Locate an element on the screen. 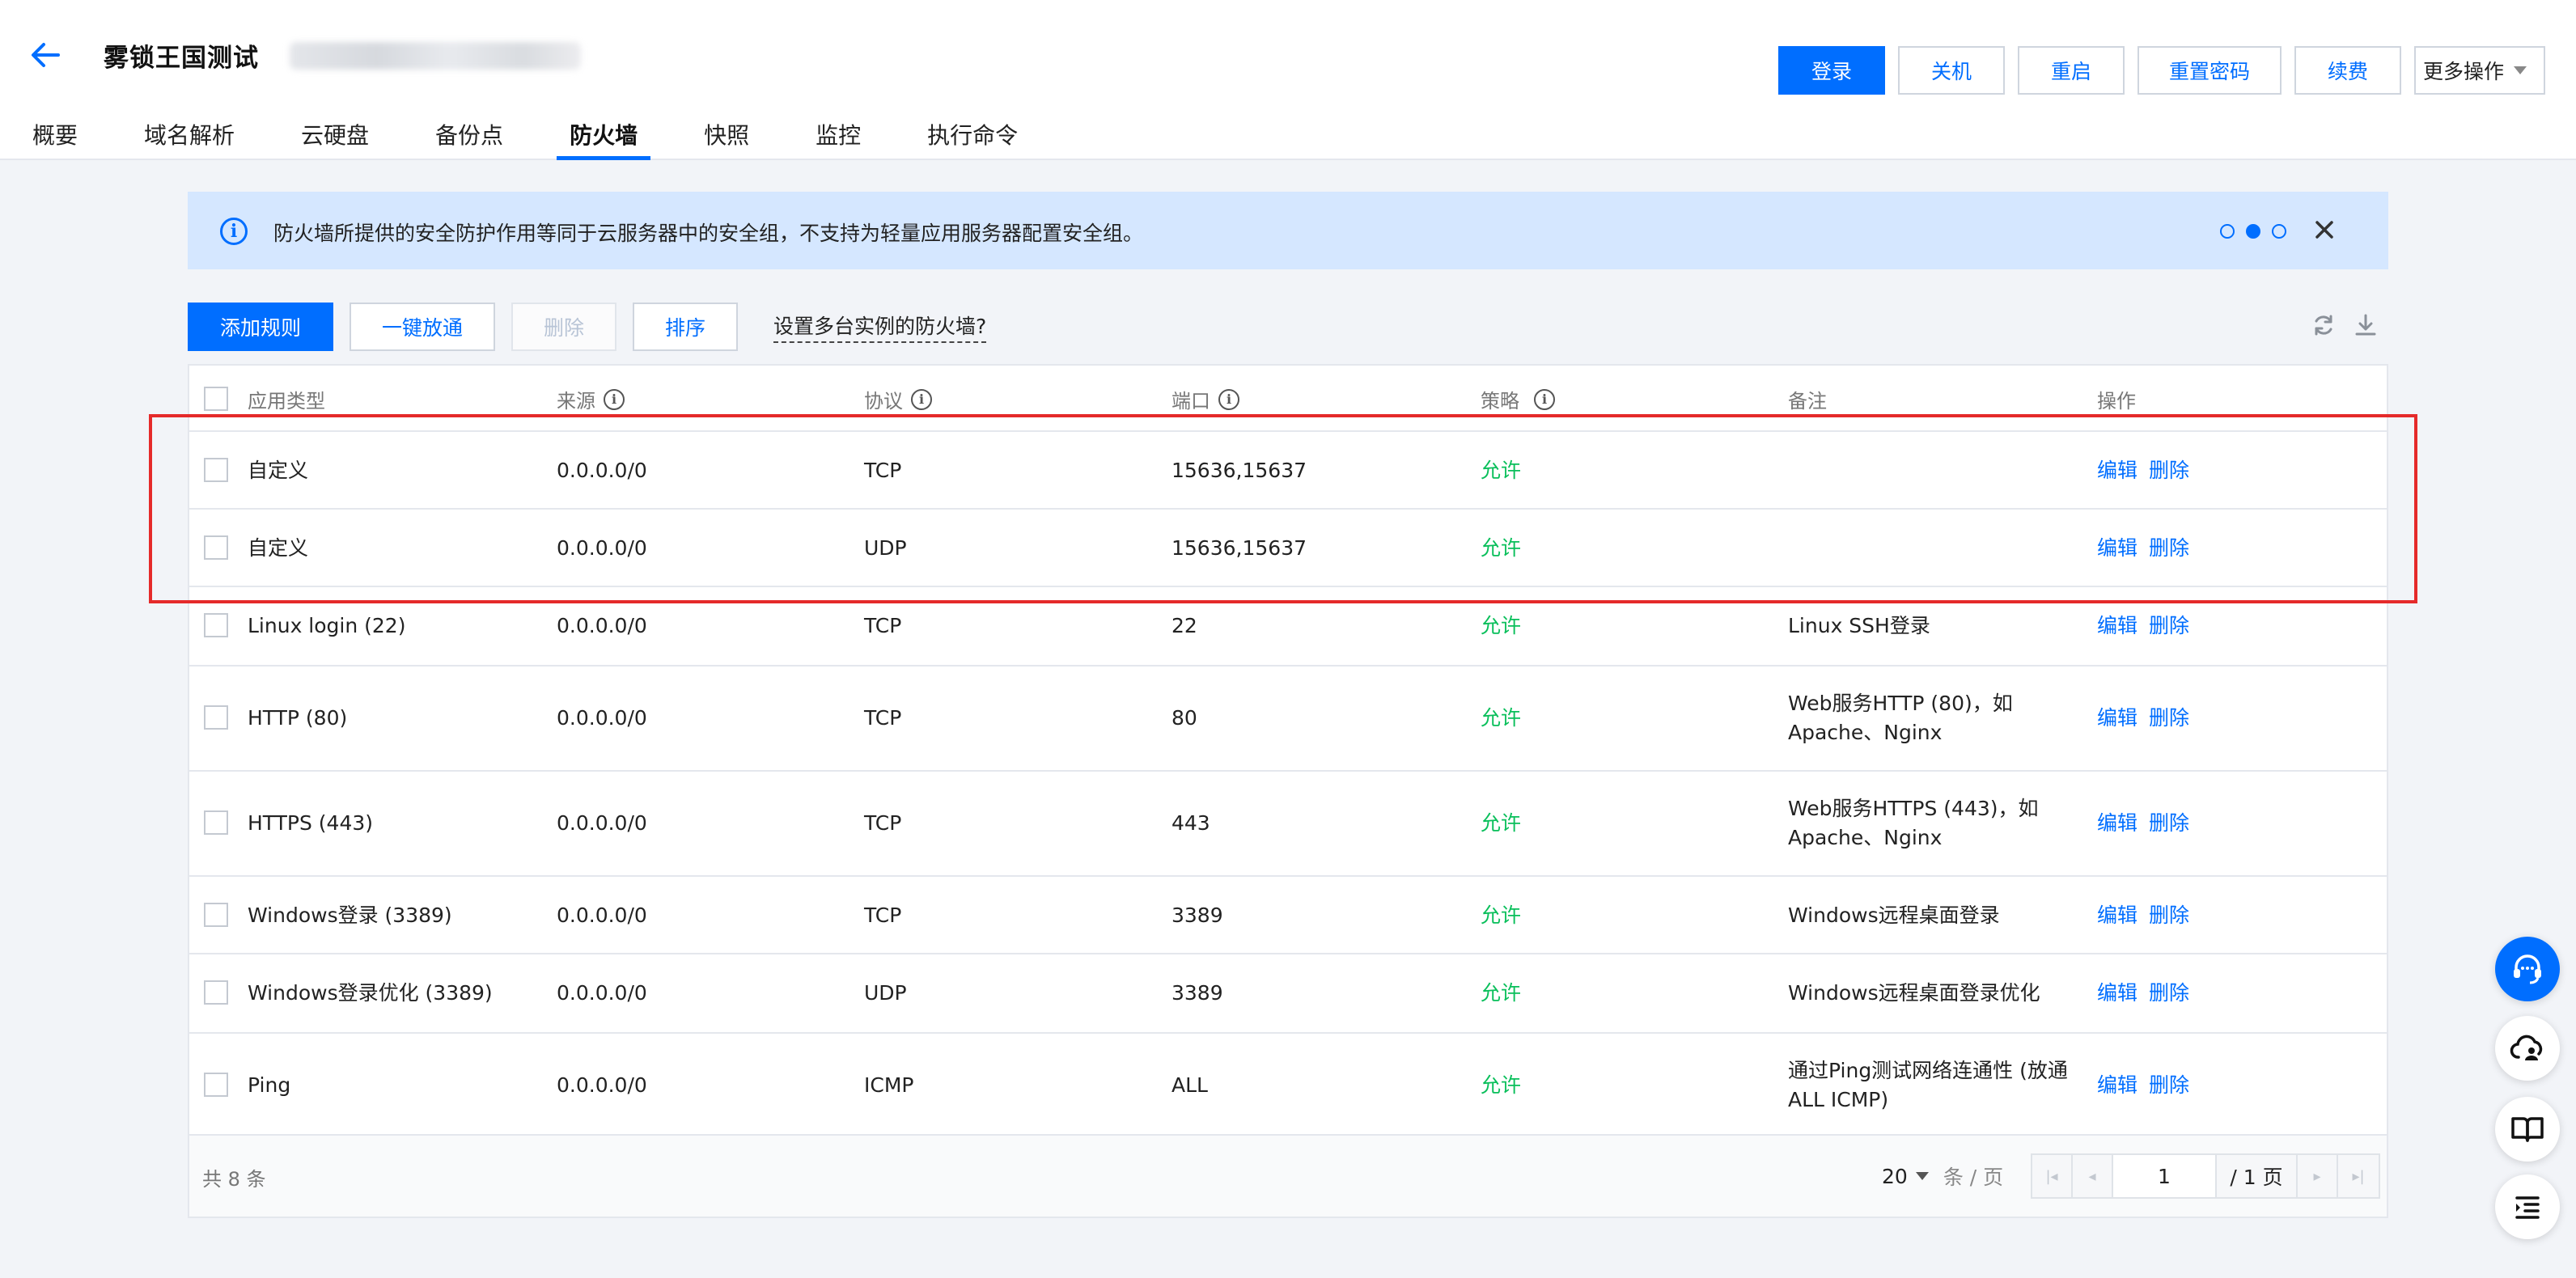  multi-instance-firewall-link: 设置多台实例的防火墙? is located at coordinates (880, 327).